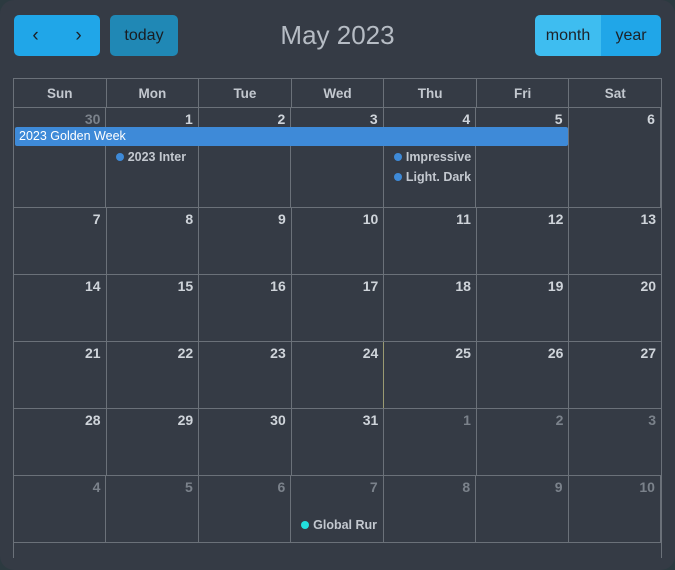  I want to click on day-number: 25, so click(463, 353).